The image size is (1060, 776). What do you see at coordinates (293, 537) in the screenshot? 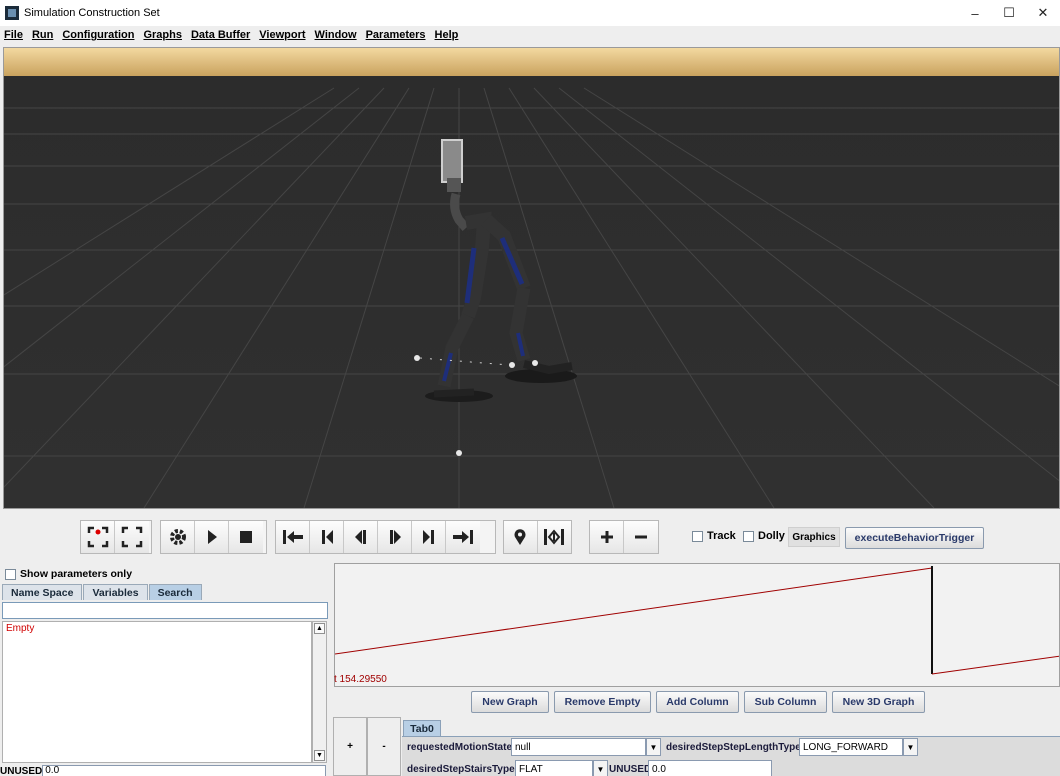
I see `goto-in-point-icon` at bounding box center [293, 537].